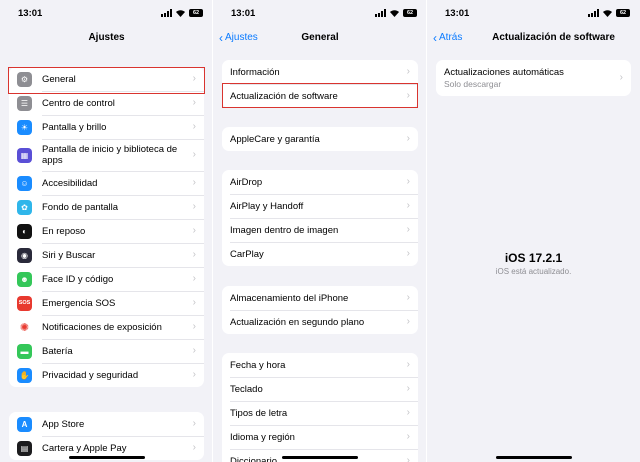 The image size is (640, 462). What do you see at coordinates (74, 127) in the screenshot?
I see `settings-item-label: Pantalla y brillo` at bounding box center [74, 127].